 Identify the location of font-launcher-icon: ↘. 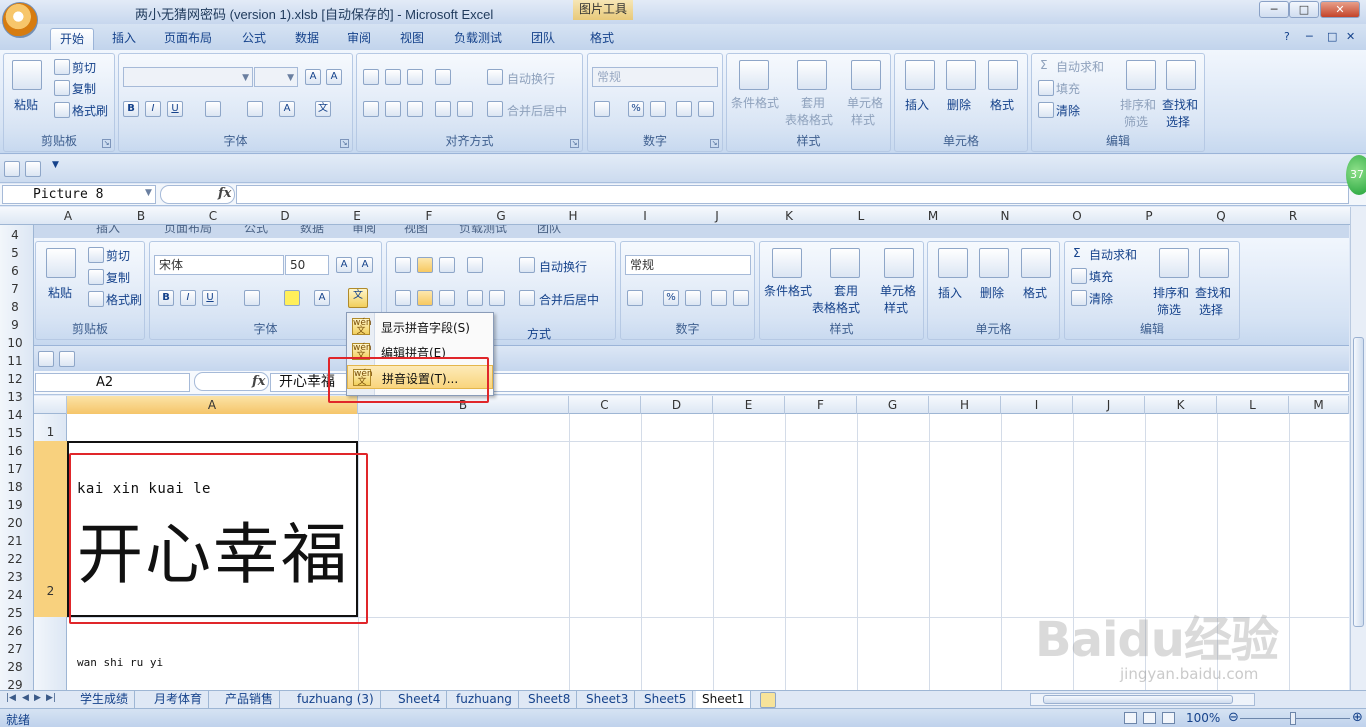
(344, 143).